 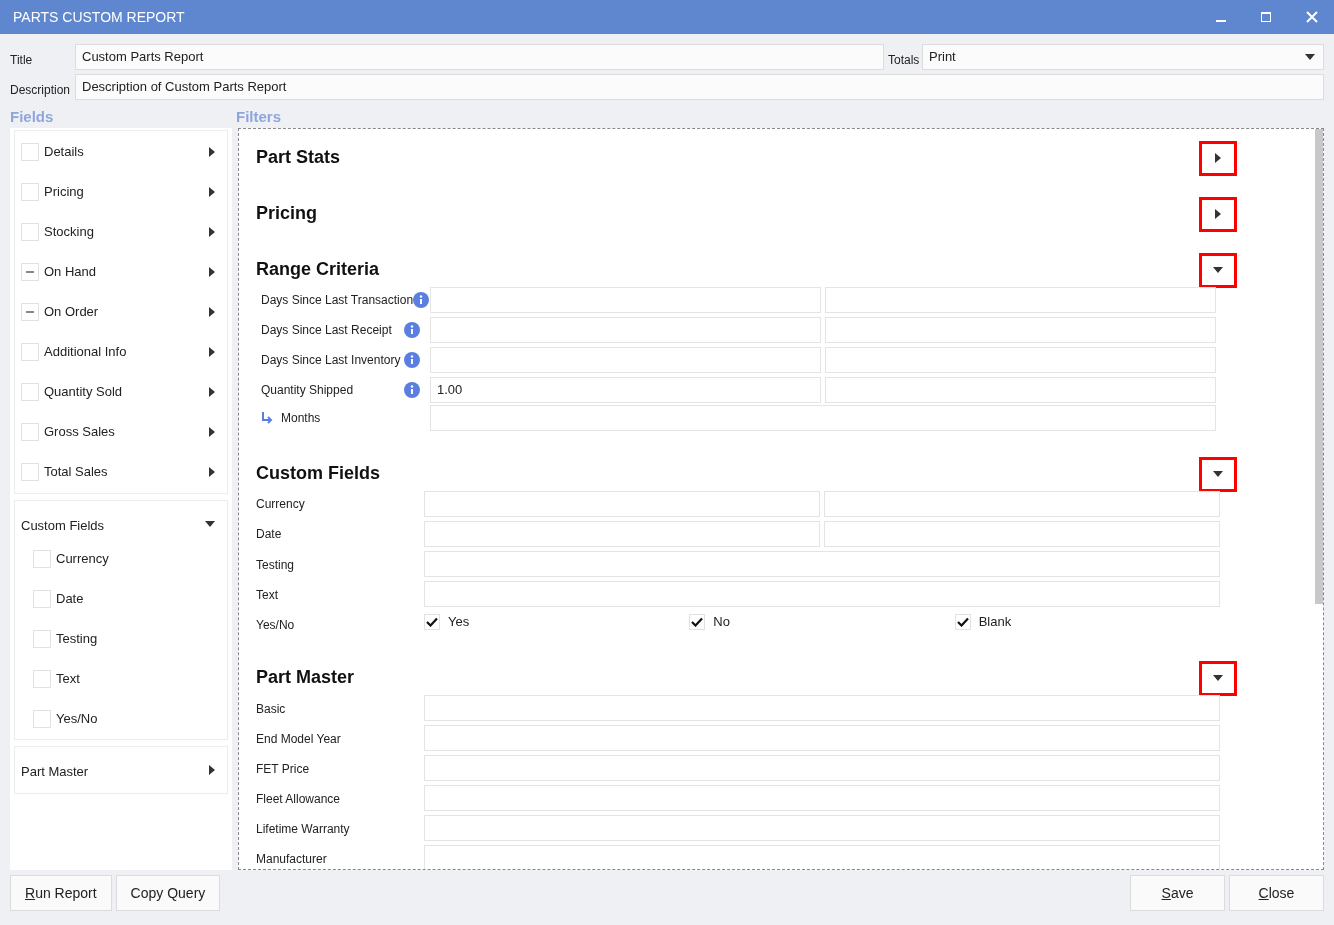 What do you see at coordinates (64, 152) in the screenshot?
I see `field-label: Details` at bounding box center [64, 152].